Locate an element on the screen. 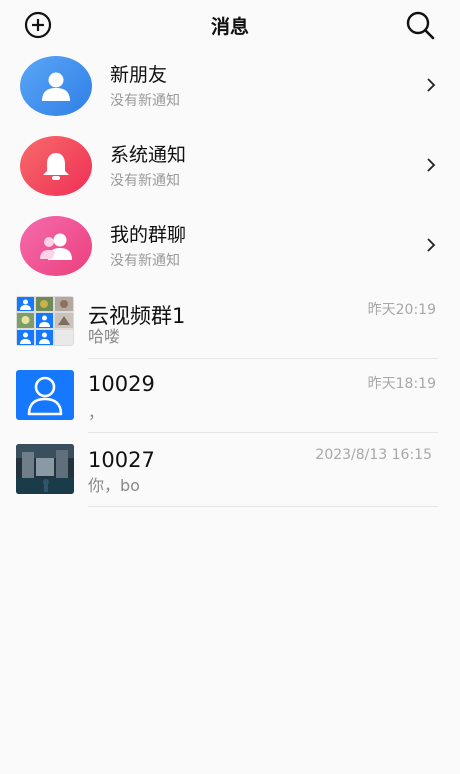 The height and width of the screenshot is (774, 460). group-collage-icon is located at coordinates (45, 321).